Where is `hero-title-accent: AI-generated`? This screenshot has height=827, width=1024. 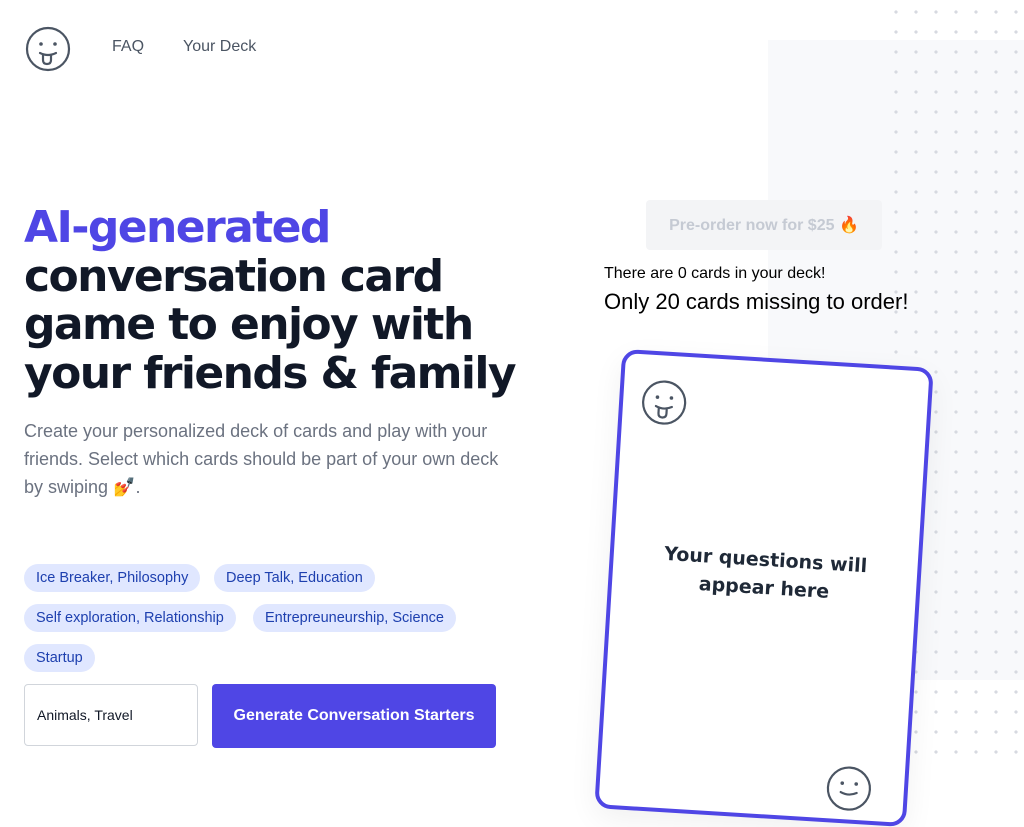 hero-title-accent: AI-generated is located at coordinates (177, 227).